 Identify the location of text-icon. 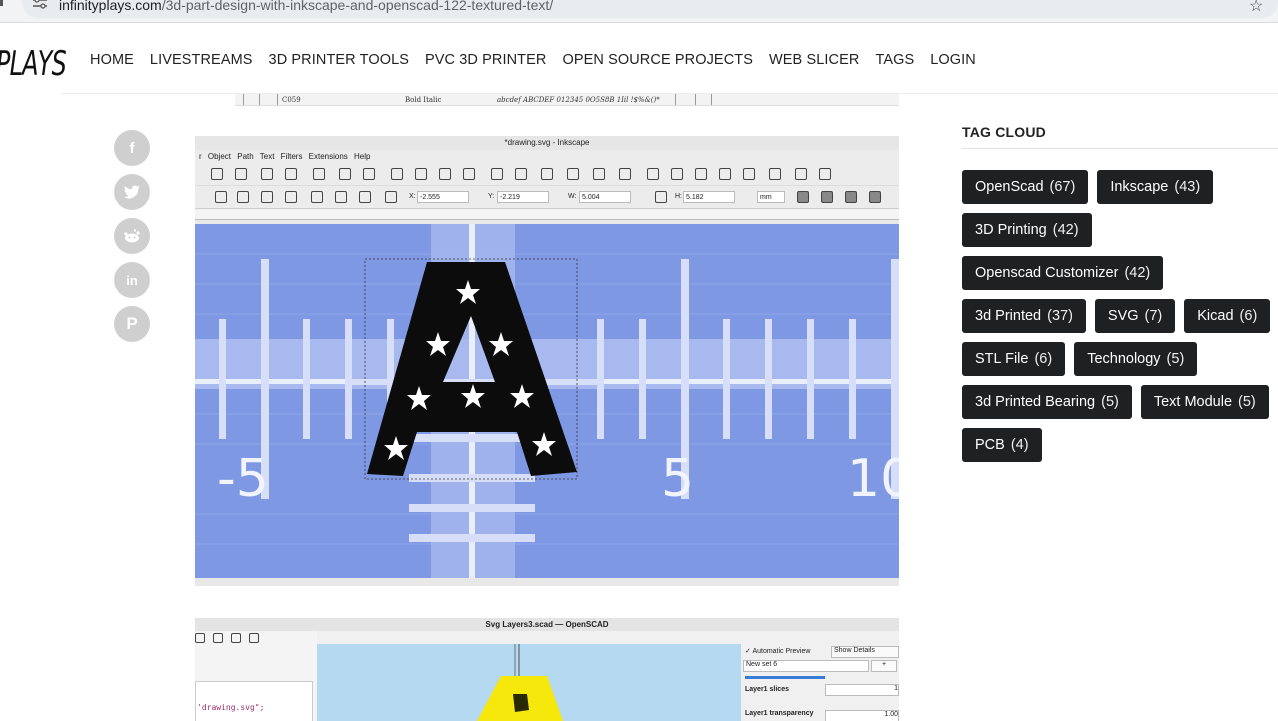
(653, 174).